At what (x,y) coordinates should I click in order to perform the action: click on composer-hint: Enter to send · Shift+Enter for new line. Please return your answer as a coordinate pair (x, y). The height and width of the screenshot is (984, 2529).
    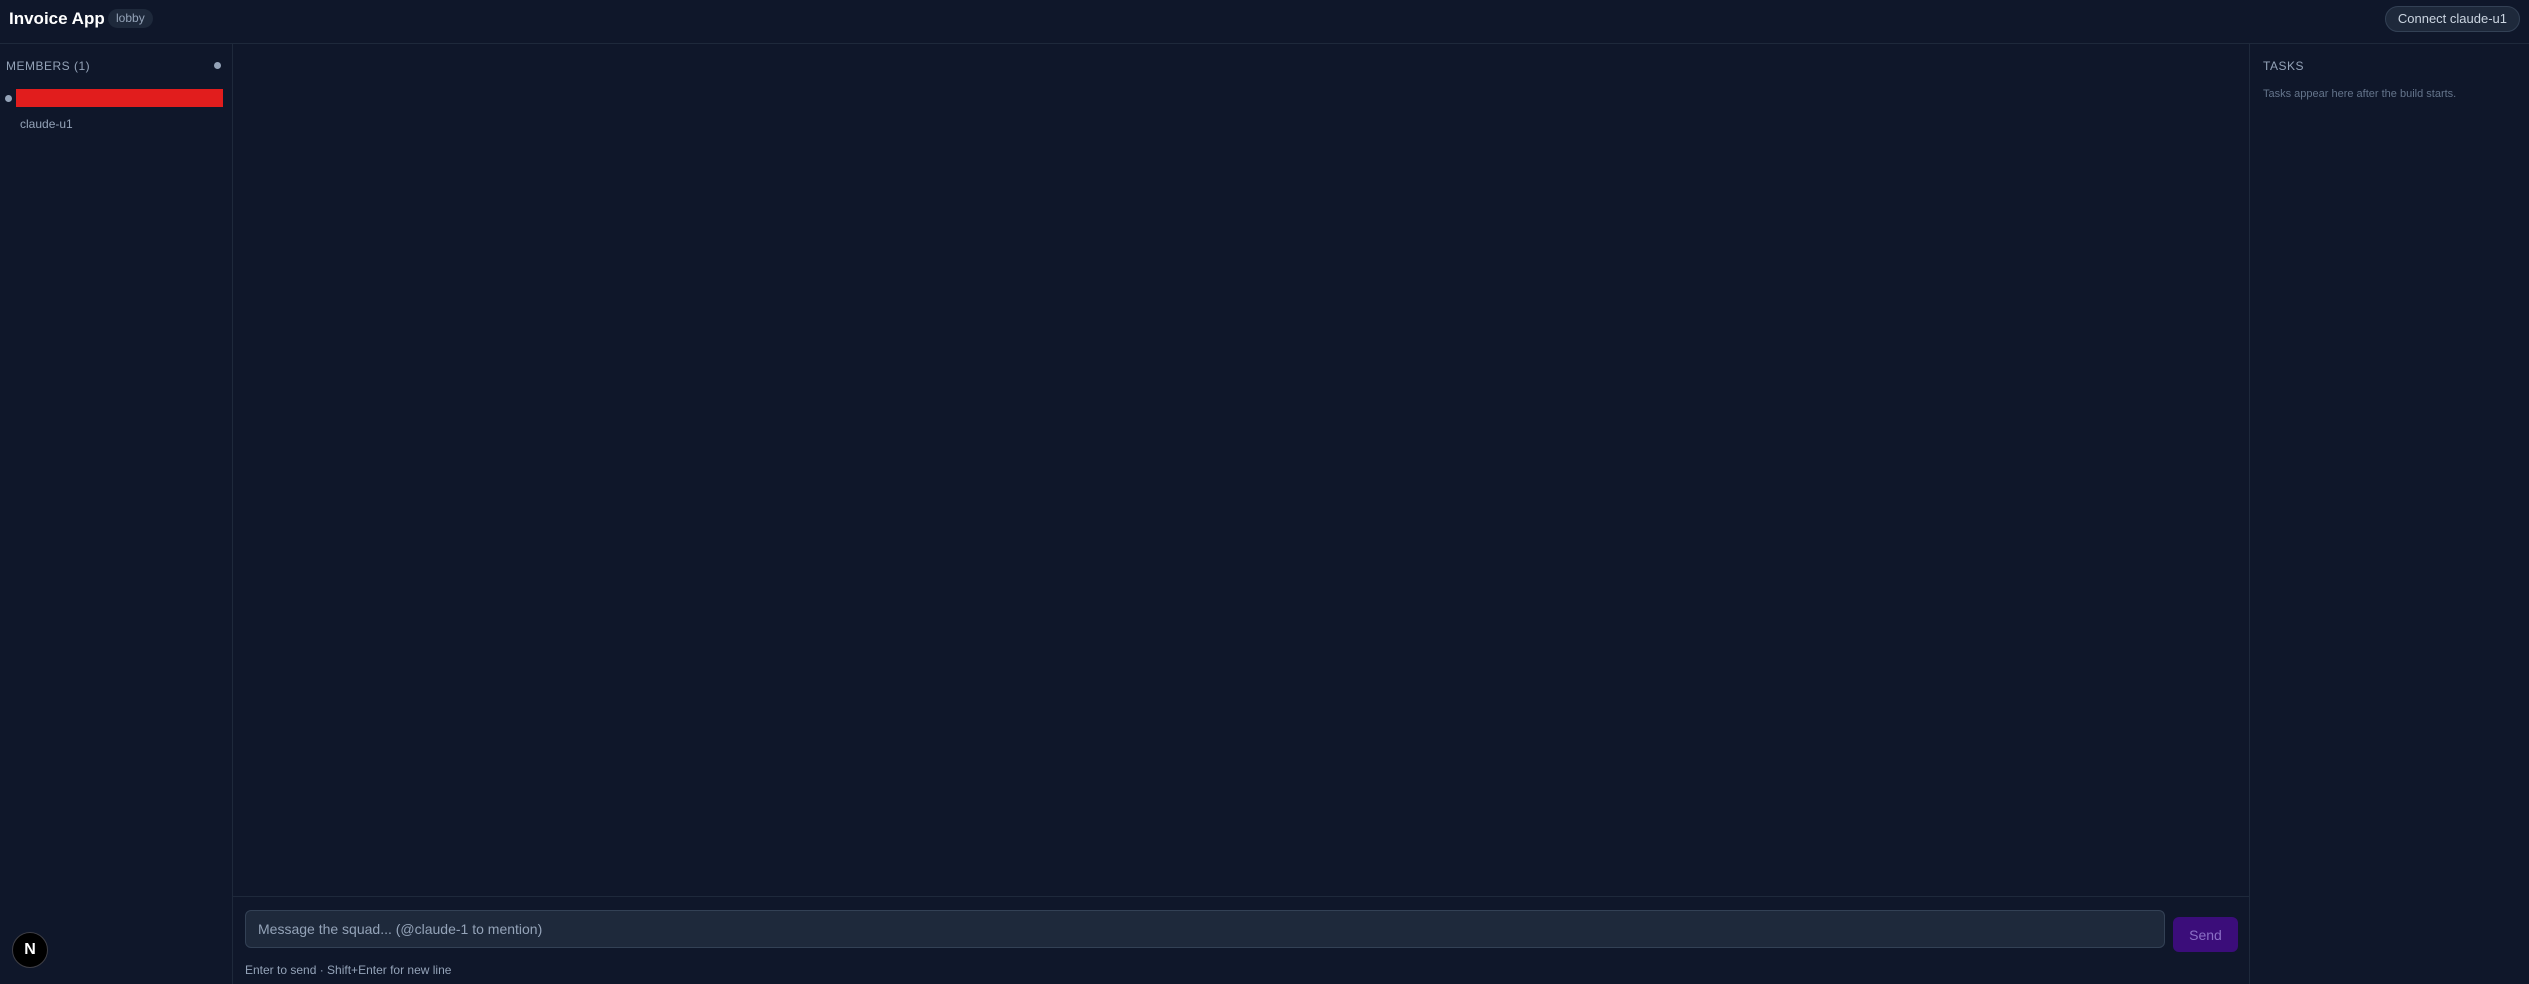
    Looking at the image, I should click on (348, 970).